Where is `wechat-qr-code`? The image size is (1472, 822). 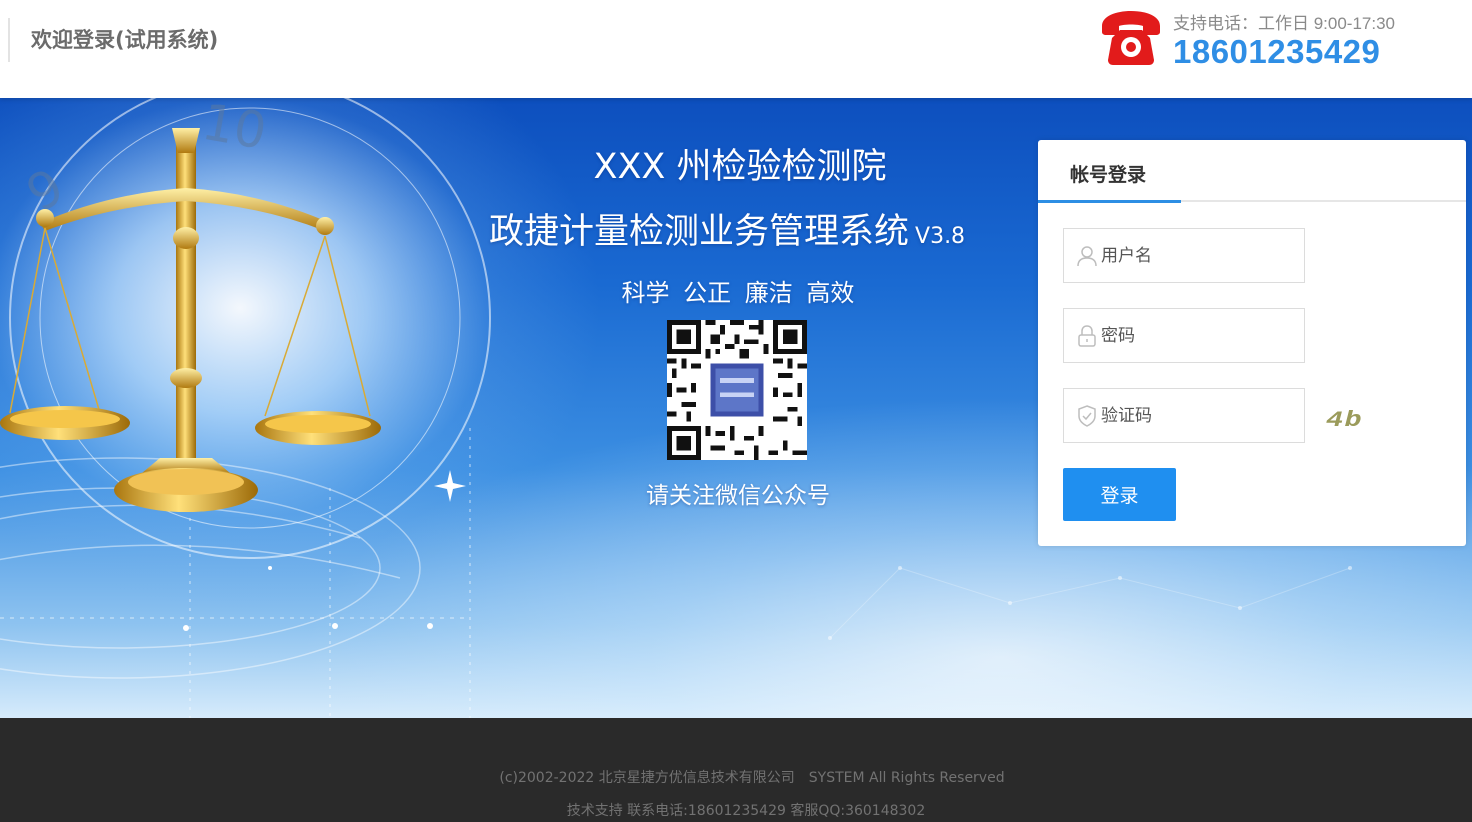
wechat-qr-code is located at coordinates (737, 390).